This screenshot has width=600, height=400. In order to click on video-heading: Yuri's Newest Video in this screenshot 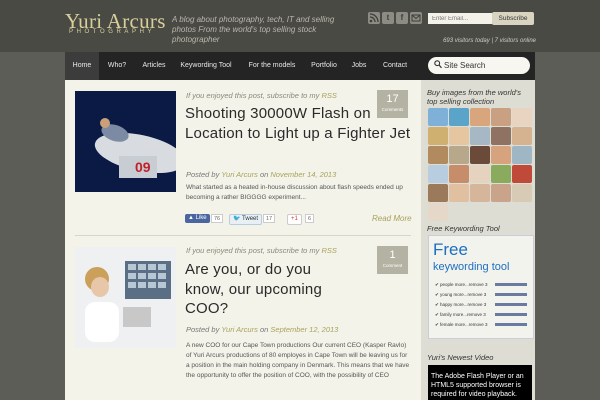, I will do `click(460, 357)`.